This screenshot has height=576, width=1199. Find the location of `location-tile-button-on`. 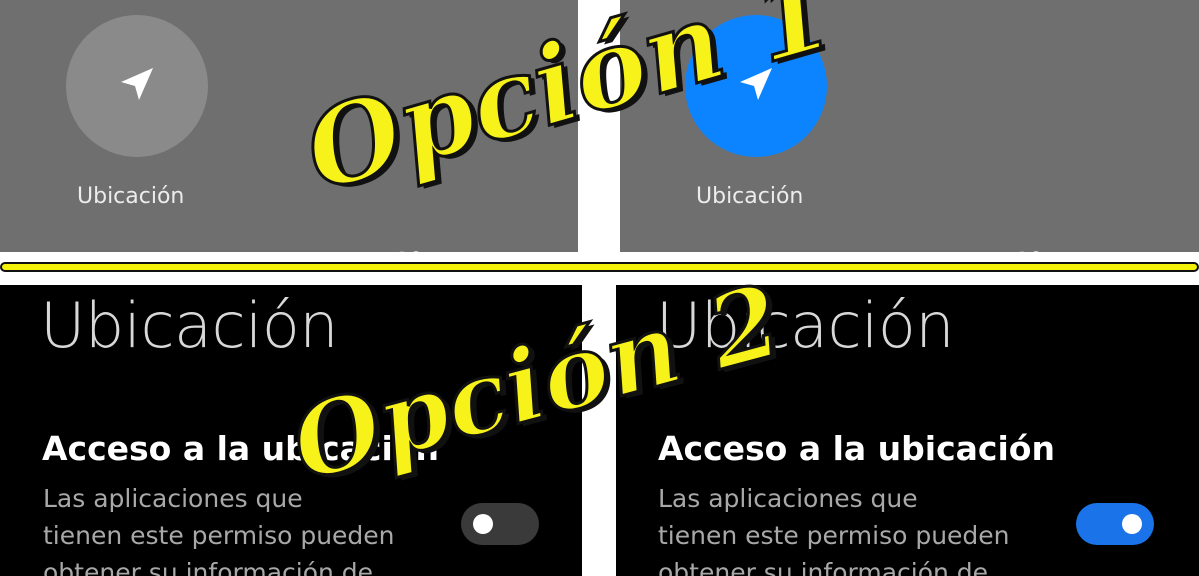

location-tile-button-on is located at coordinates (756, 86).